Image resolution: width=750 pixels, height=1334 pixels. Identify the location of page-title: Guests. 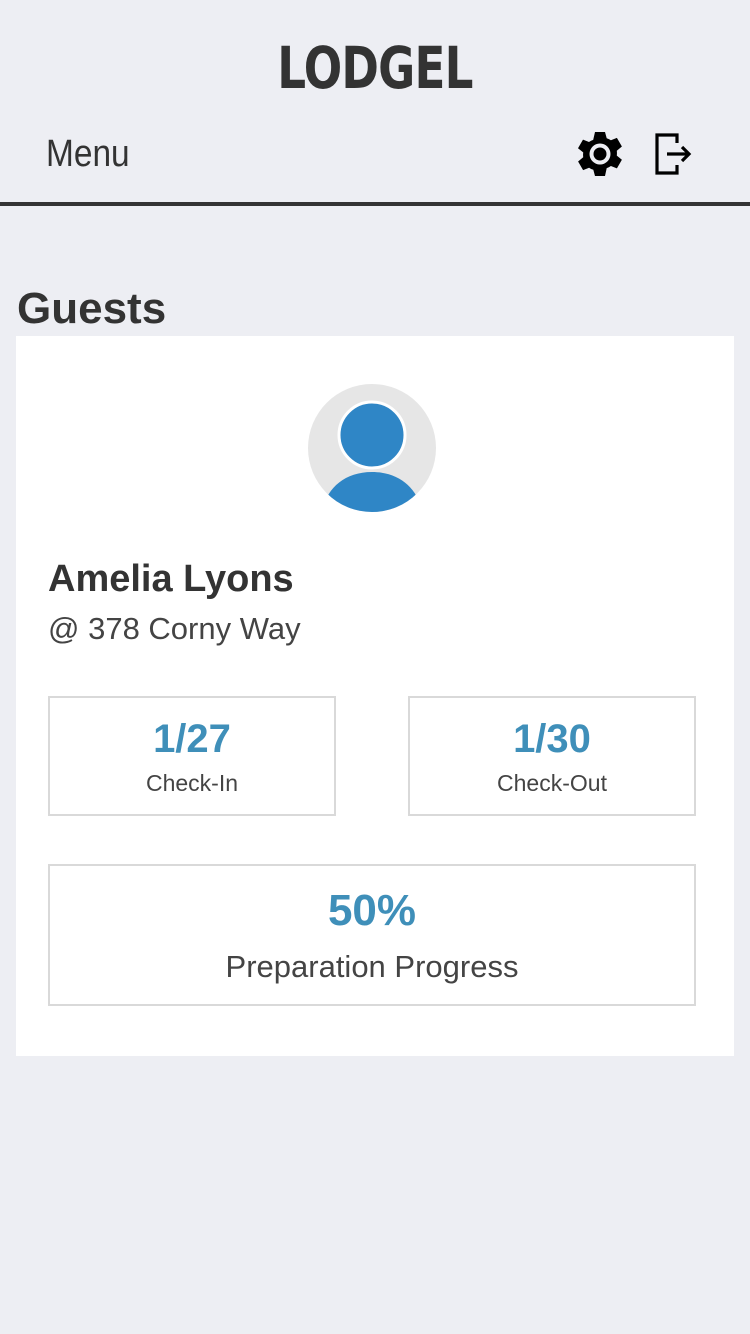
(92, 309).